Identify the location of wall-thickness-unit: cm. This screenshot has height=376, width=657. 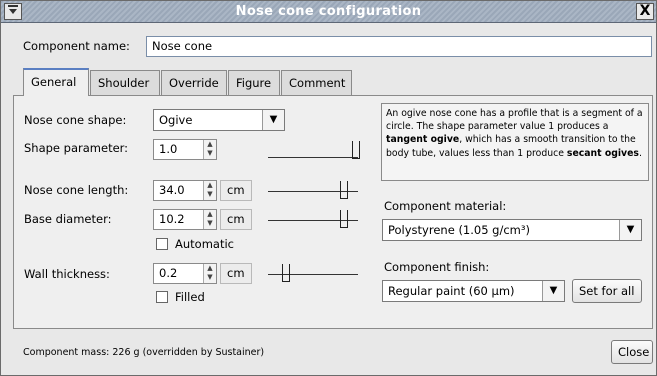
(236, 273).